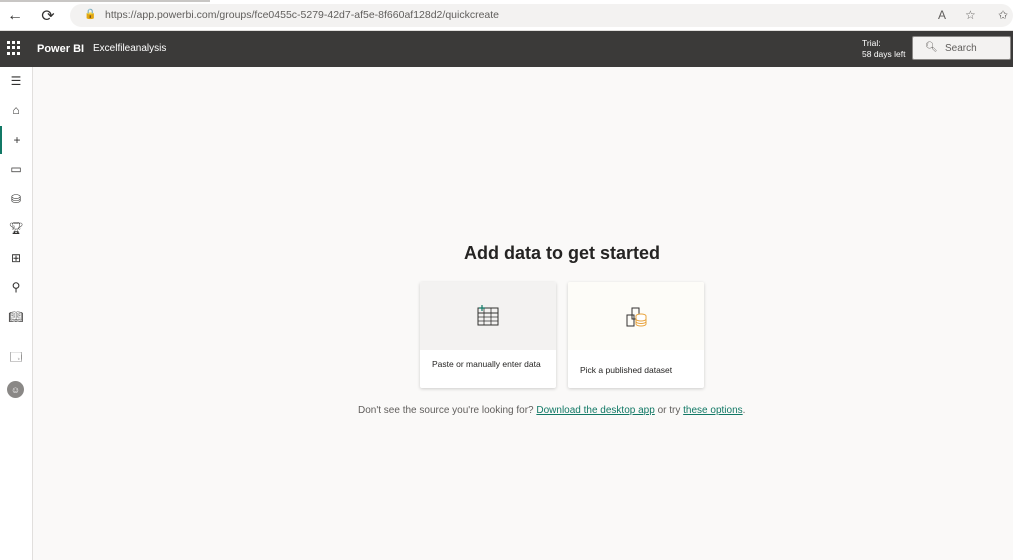 This screenshot has width=1013, height=560. I want to click on paste-data-card: Paste or manually enter data, so click(488, 335).